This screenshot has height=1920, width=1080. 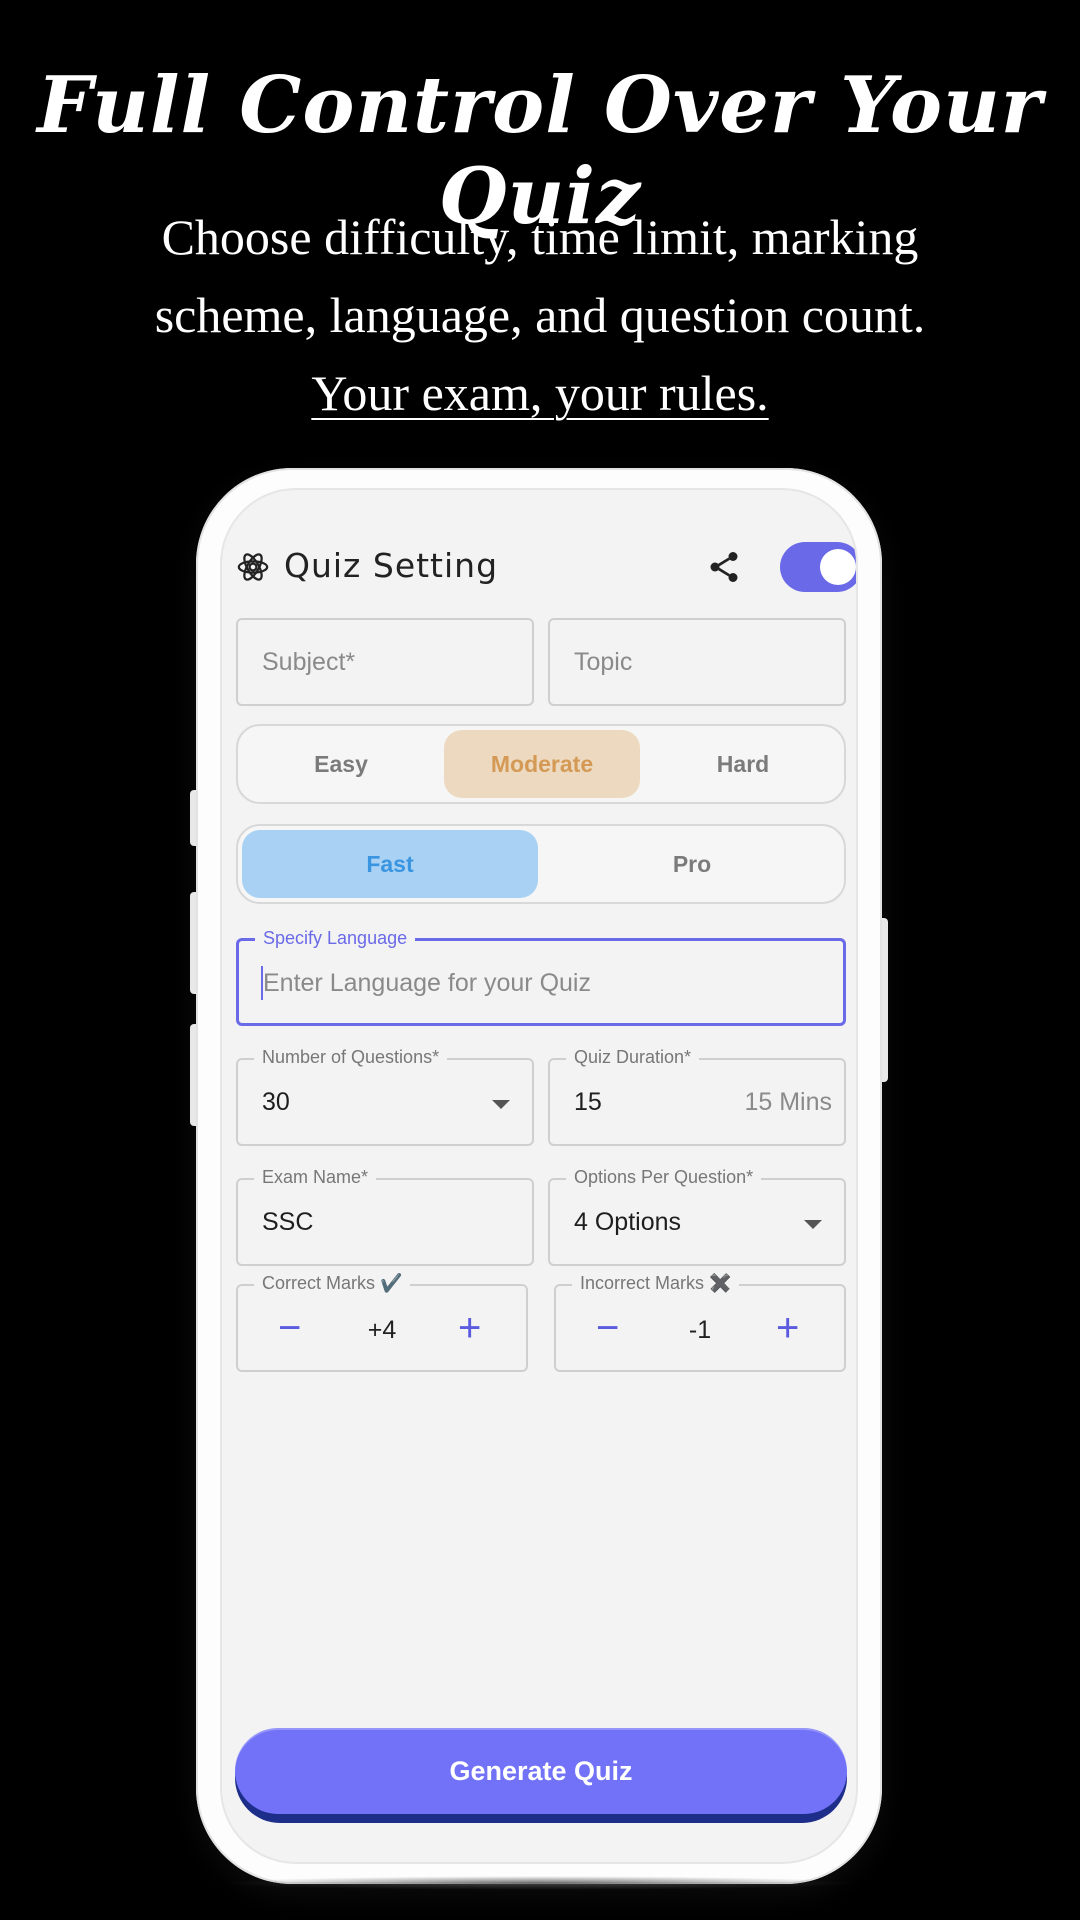 I want to click on quiz-duration-label: Quiz Duration*, so click(x=633, y=1057).